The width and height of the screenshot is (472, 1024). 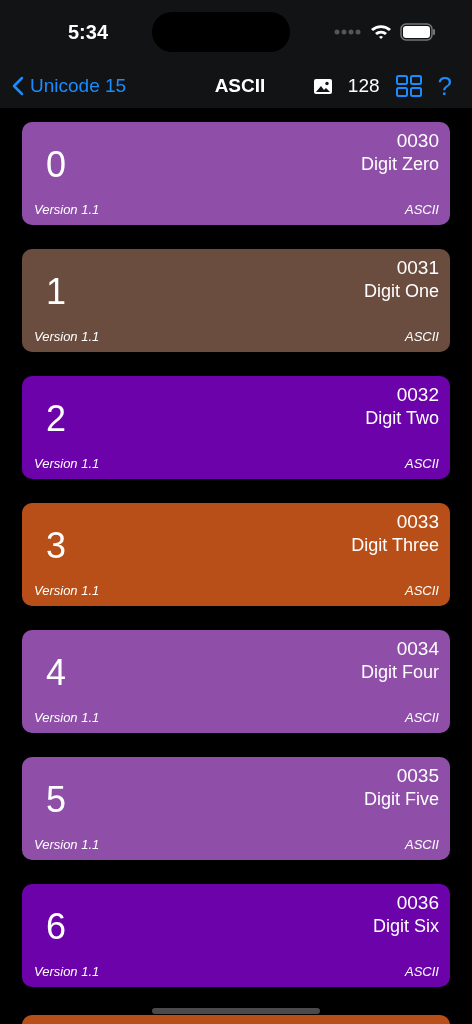 What do you see at coordinates (417, 141) in the screenshot?
I see `code-point: 0030` at bounding box center [417, 141].